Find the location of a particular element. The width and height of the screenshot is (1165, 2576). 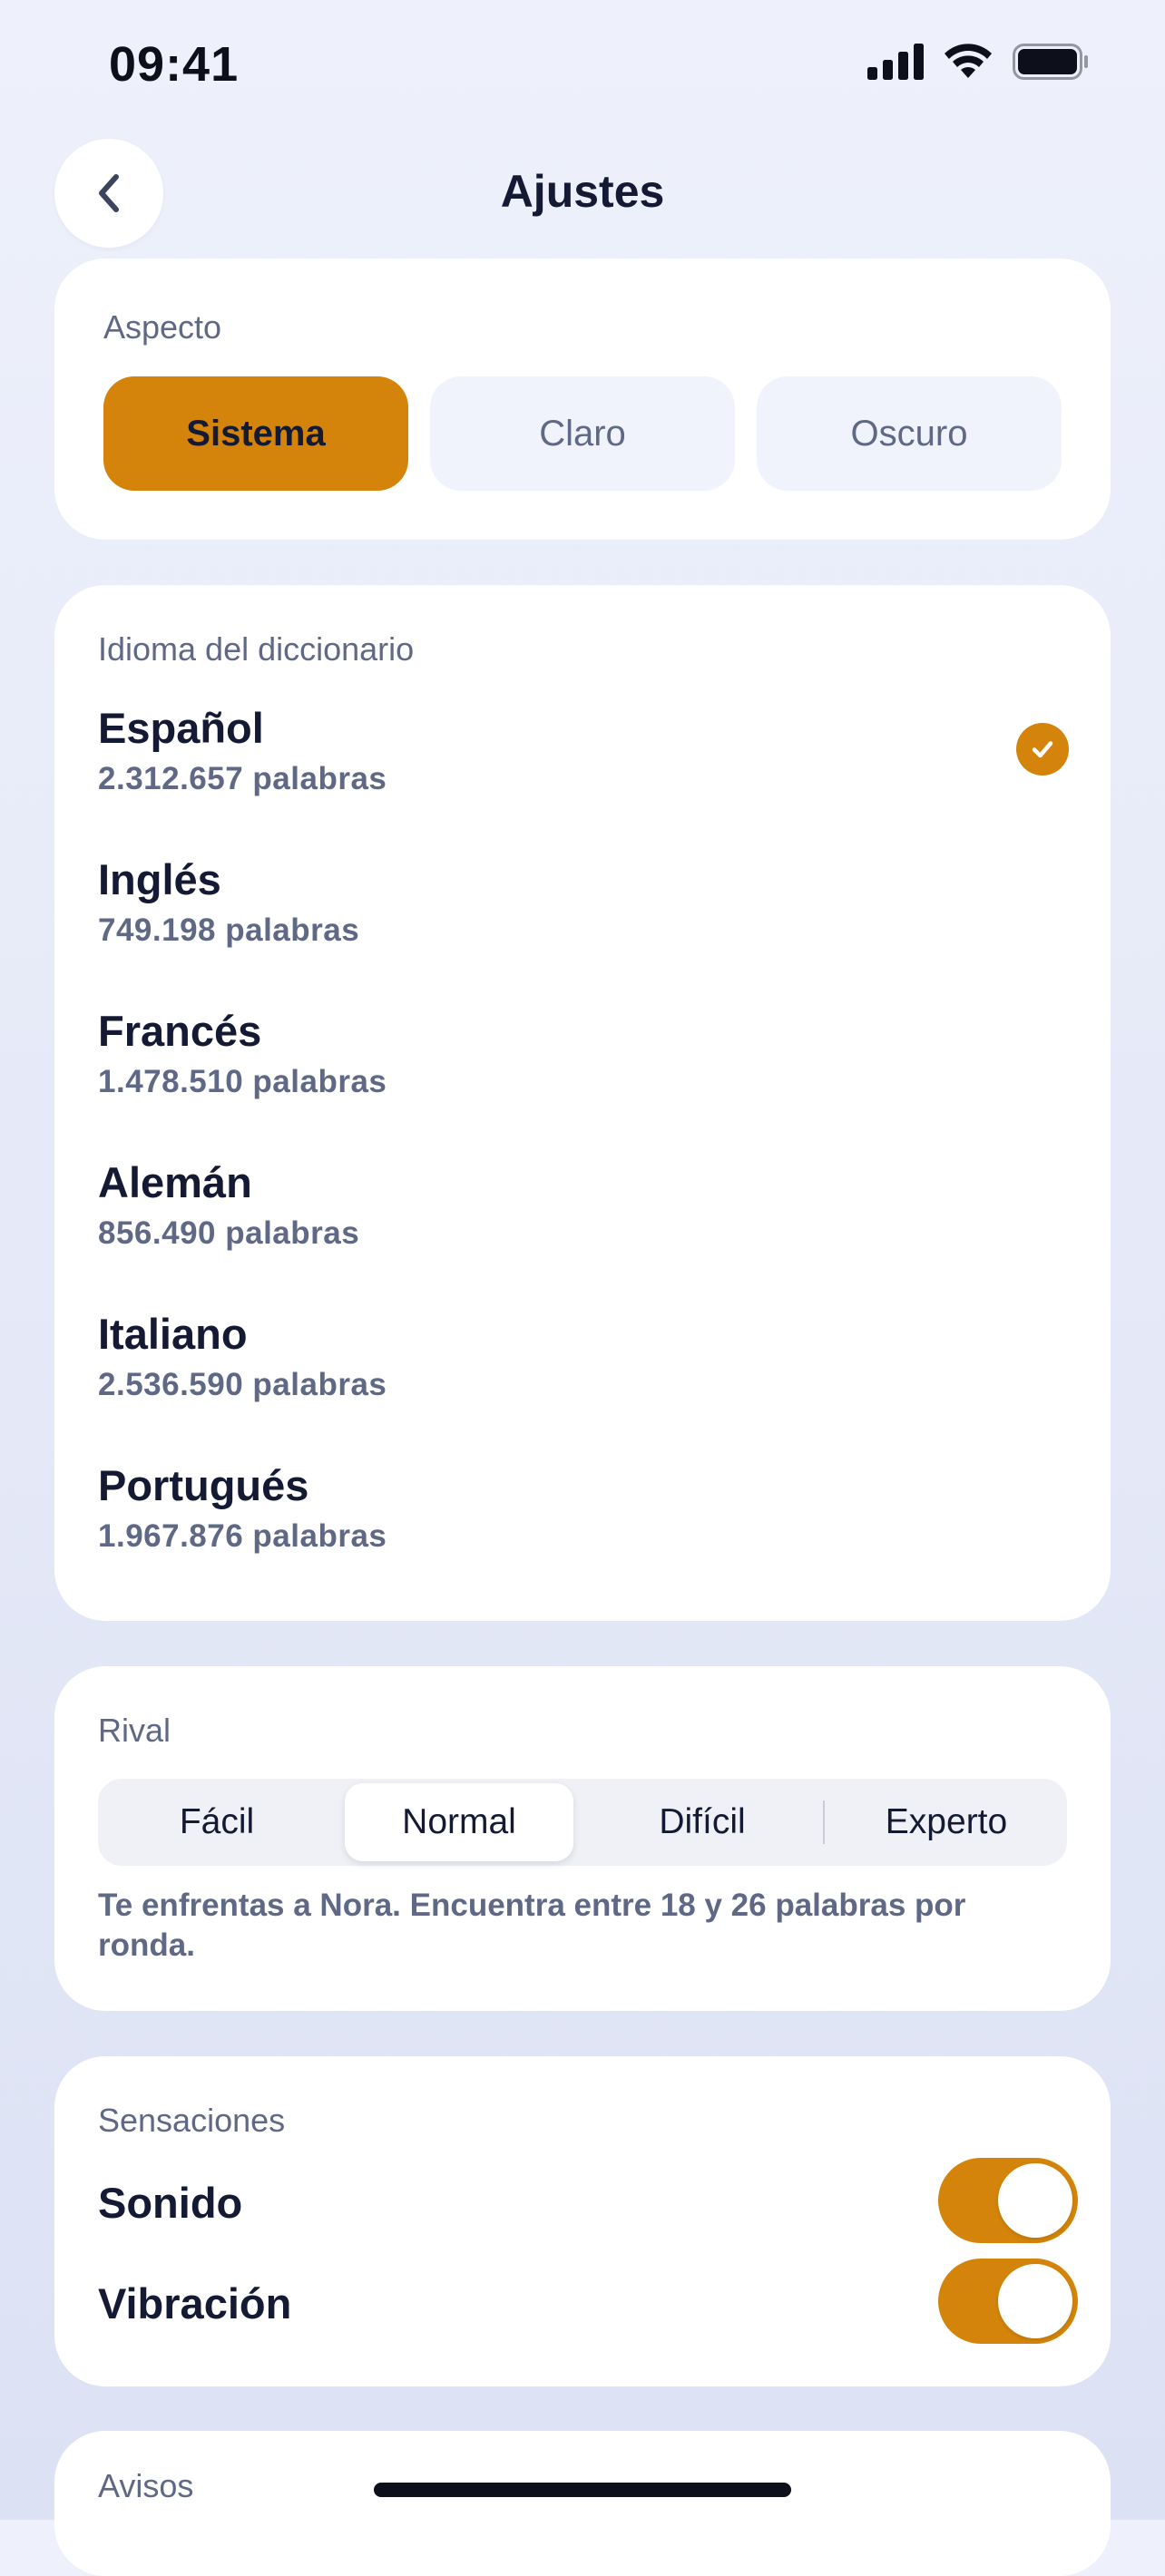

language-item-frances: Francés 1.478.510 palabras is located at coordinates (583, 1074).